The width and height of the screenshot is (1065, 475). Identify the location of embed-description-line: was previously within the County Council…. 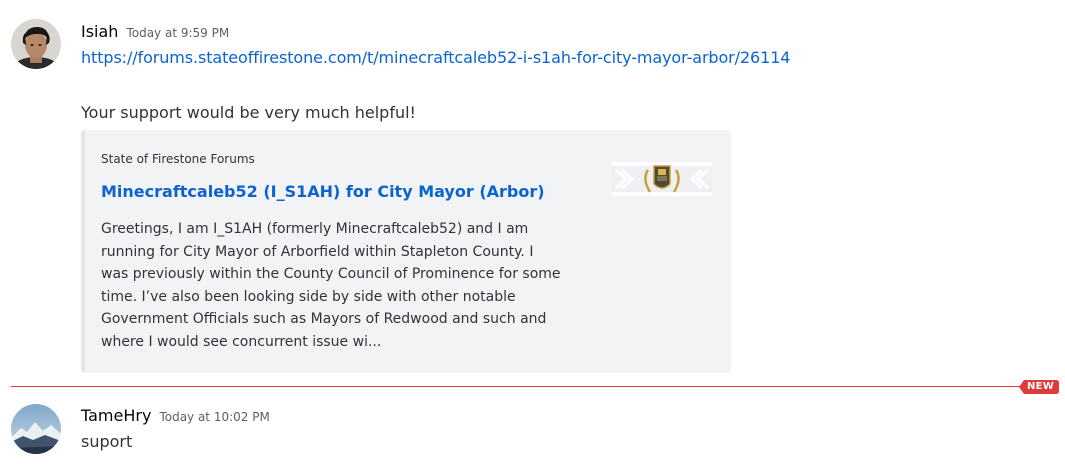
(331, 274).